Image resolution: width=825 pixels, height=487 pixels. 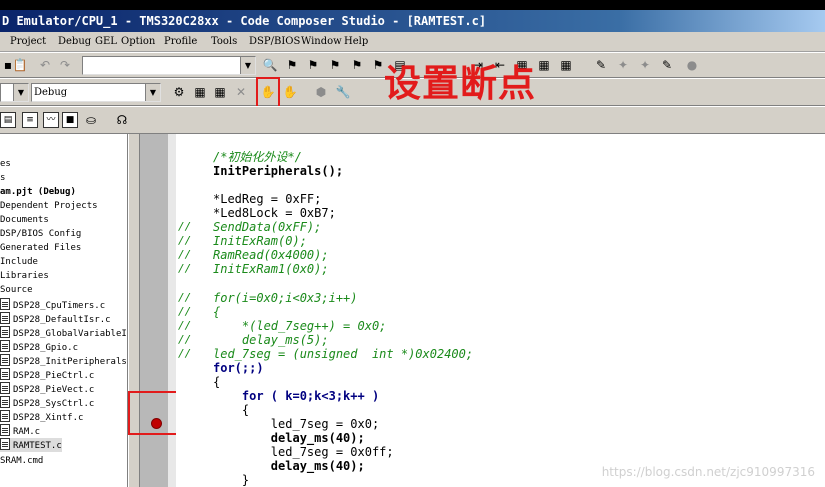 What do you see at coordinates (566, 65) in the screenshot?
I see `memory-icon: ▦` at bounding box center [566, 65].